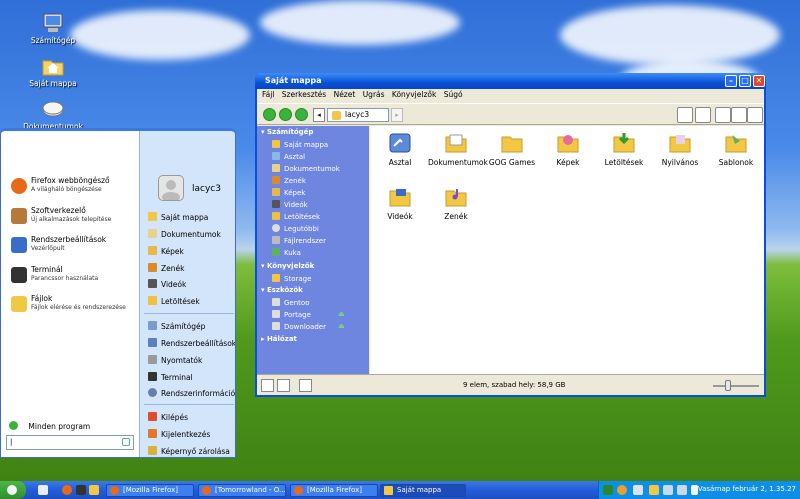  I want to click on file-item: GOG Games, so click(512, 149).